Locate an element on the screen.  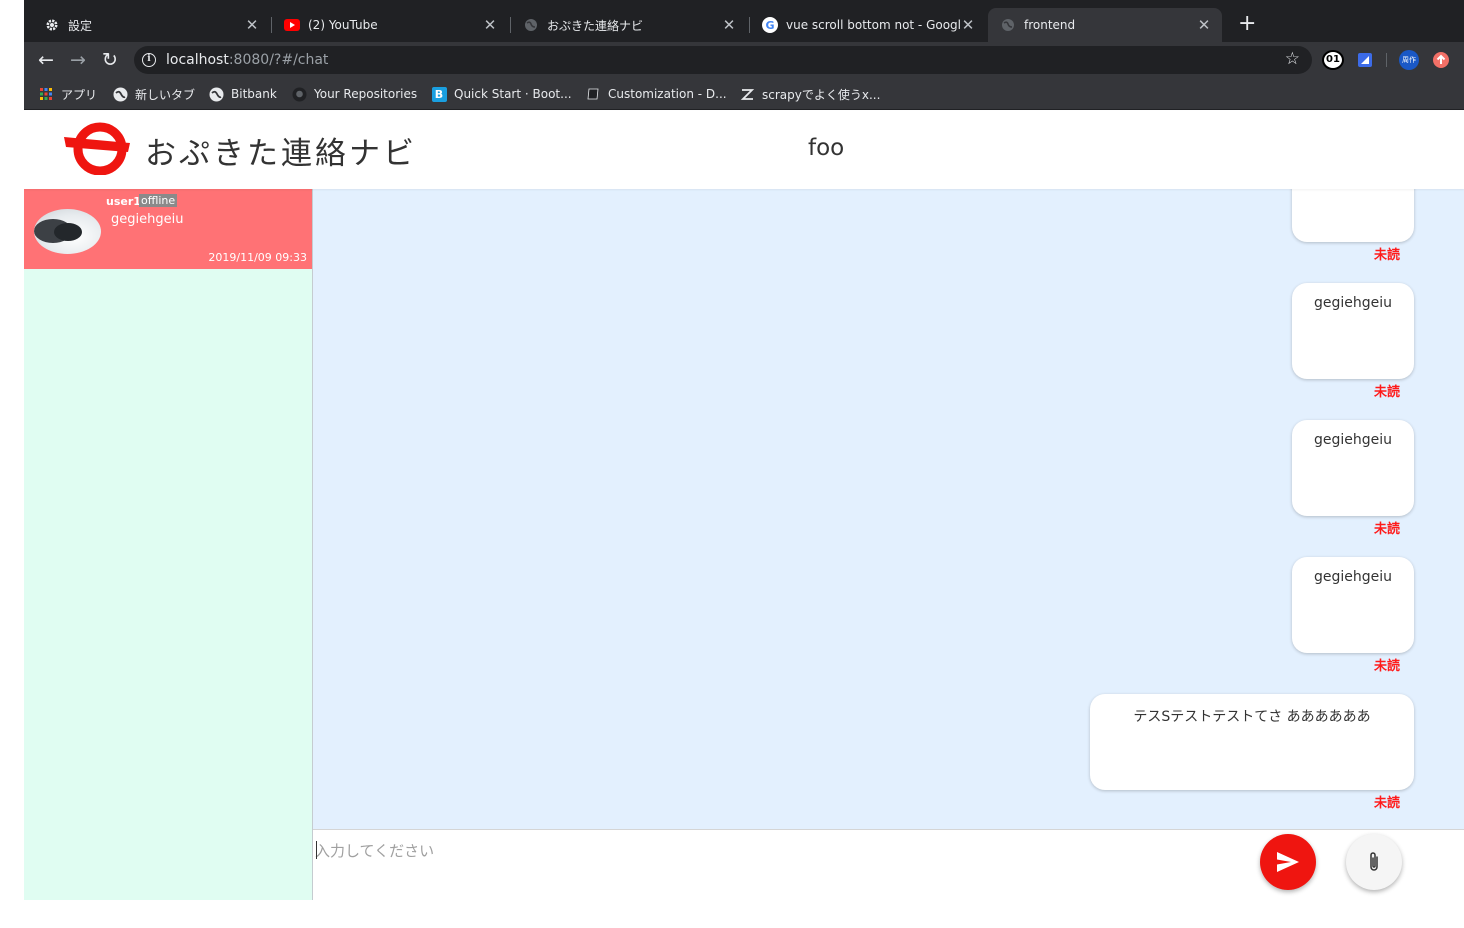
tab-settings: 設定 ✕ is located at coordinates (151, 25).